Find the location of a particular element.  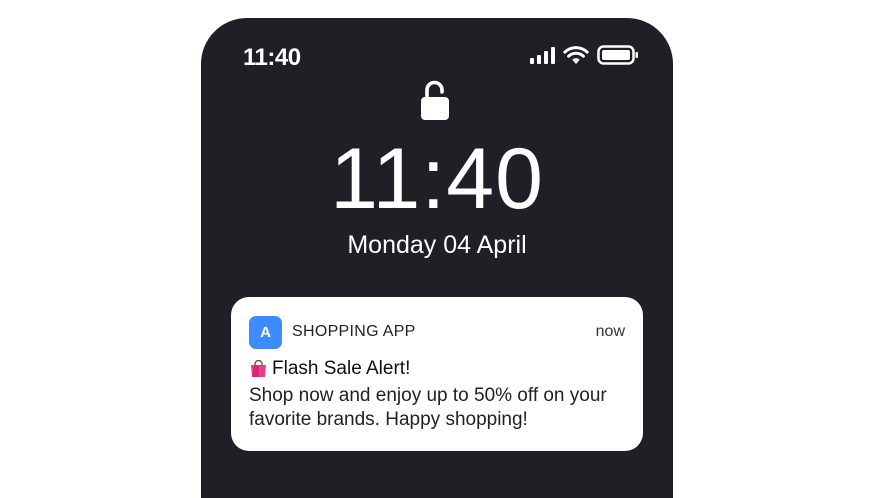

notification-app-name: SHOPPING APP is located at coordinates (354, 331).